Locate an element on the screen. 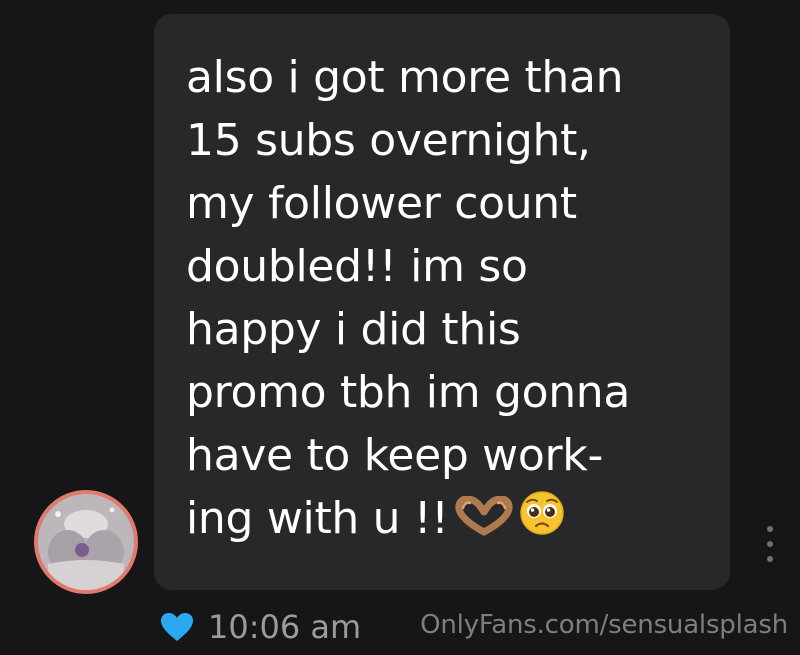  message-line: have to keep work- is located at coordinates (395, 455).